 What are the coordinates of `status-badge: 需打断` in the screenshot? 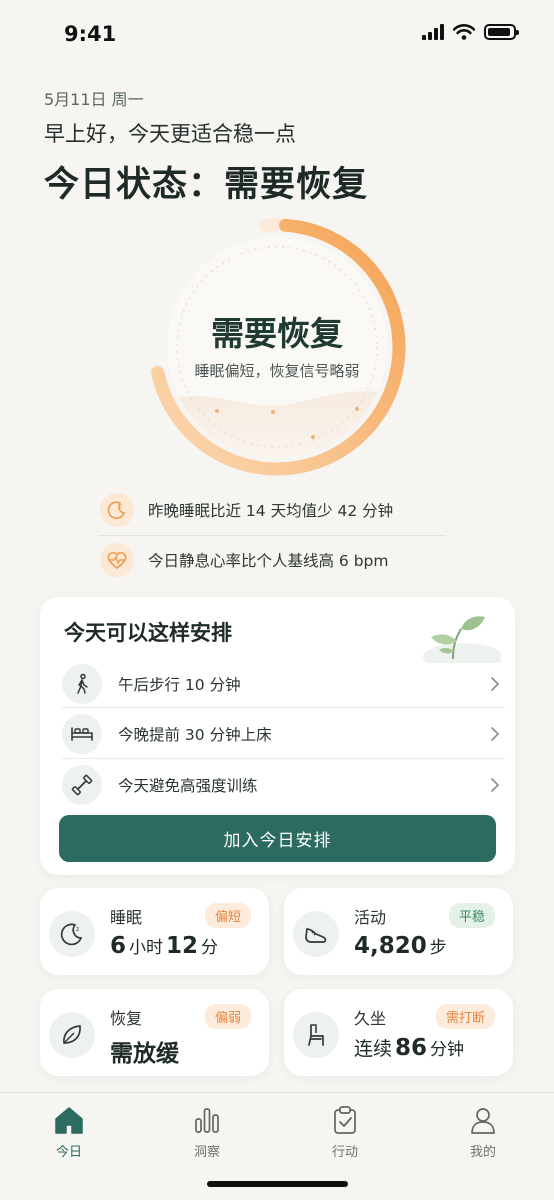 It's located at (465, 1016).